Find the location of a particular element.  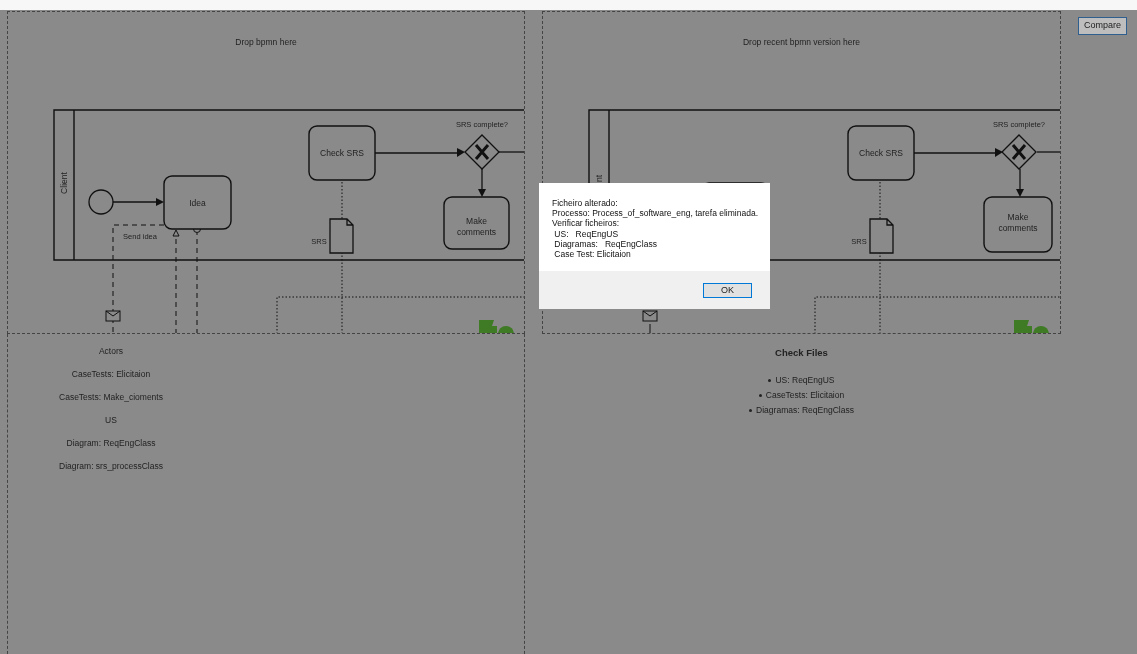

list-item: Diagramas: ReqEngClass is located at coordinates (801, 411).